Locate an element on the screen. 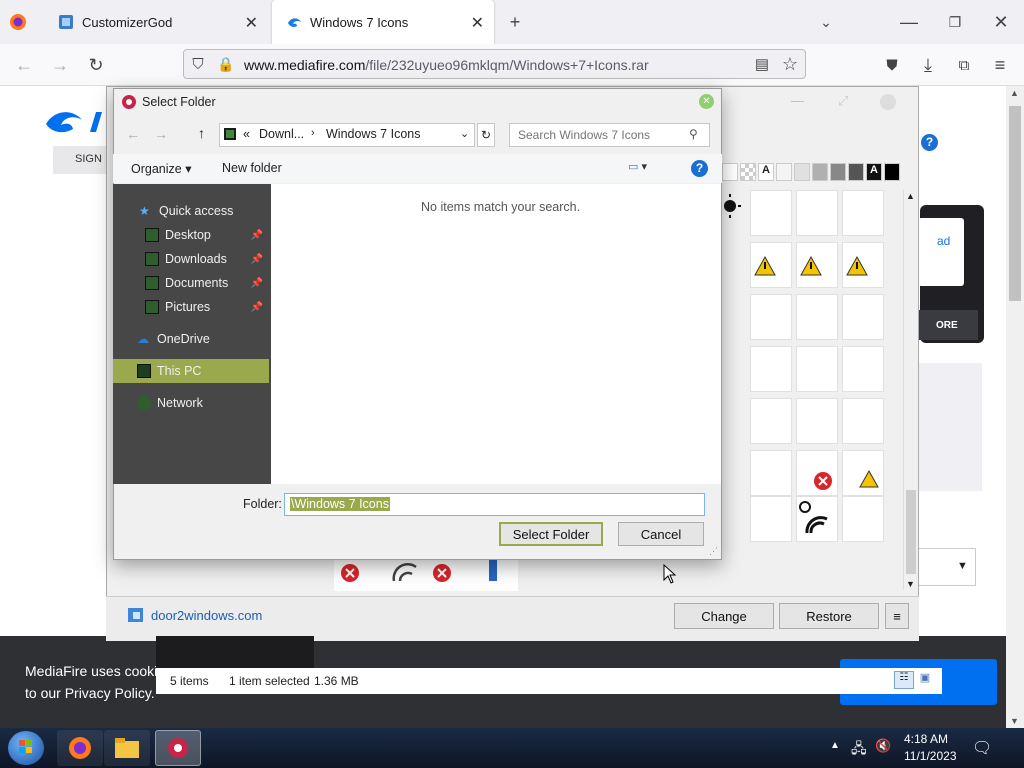 The height and width of the screenshot is (768, 1024). app-maximize-icon: ⤢ is located at coordinates (843, 101).